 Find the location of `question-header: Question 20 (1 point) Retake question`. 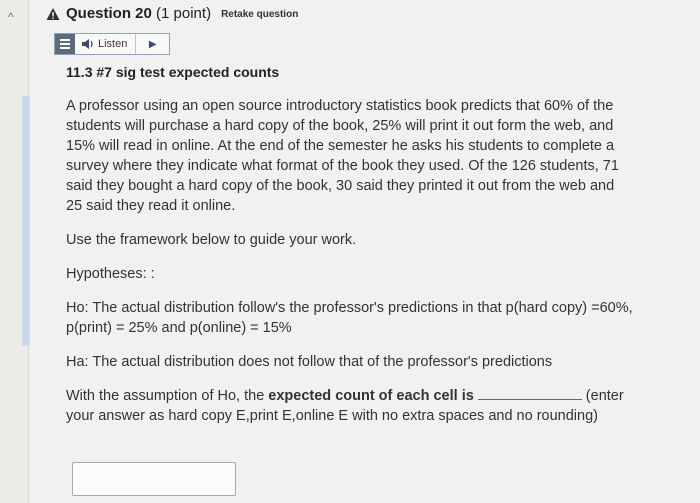

question-header: Question 20 (1 point) Retake question is located at coordinates (172, 13).